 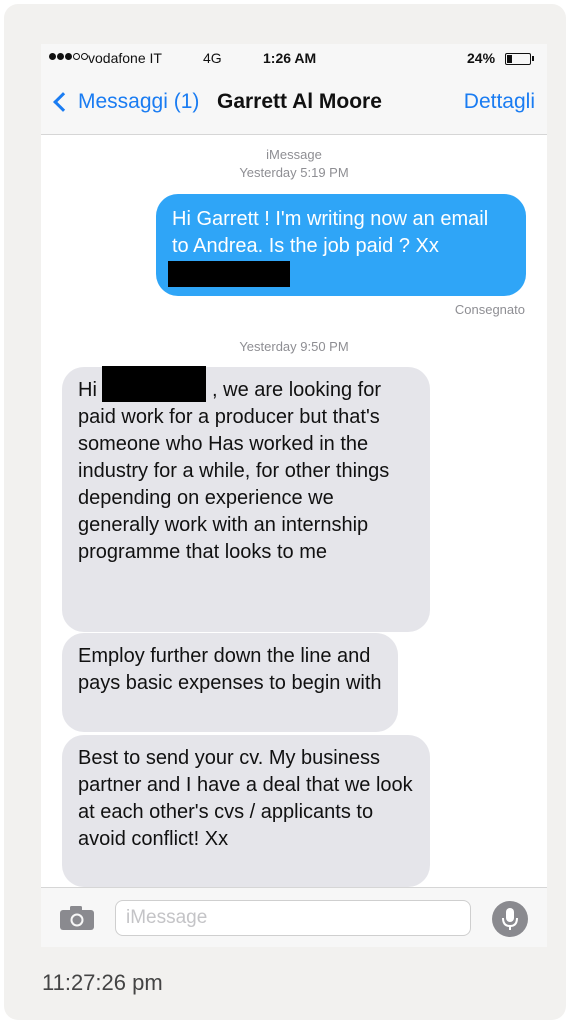 I want to click on battery-percentage: 24%, so click(x=481, y=58).